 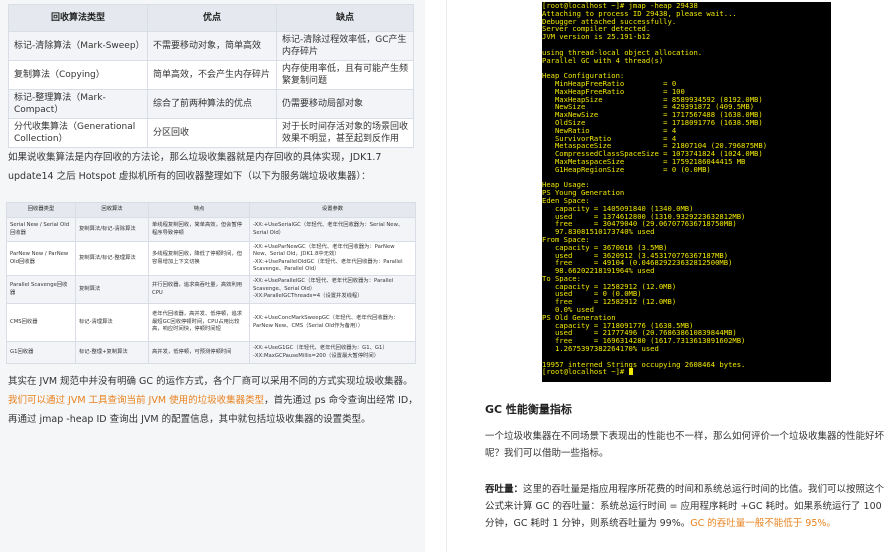 I want to click on table-header-cell: 特点, so click(x=199, y=210).